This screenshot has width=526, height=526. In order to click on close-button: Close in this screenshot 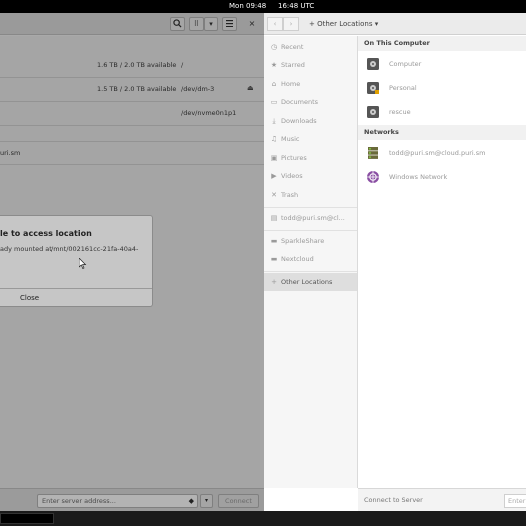, I will do `click(76, 298)`.